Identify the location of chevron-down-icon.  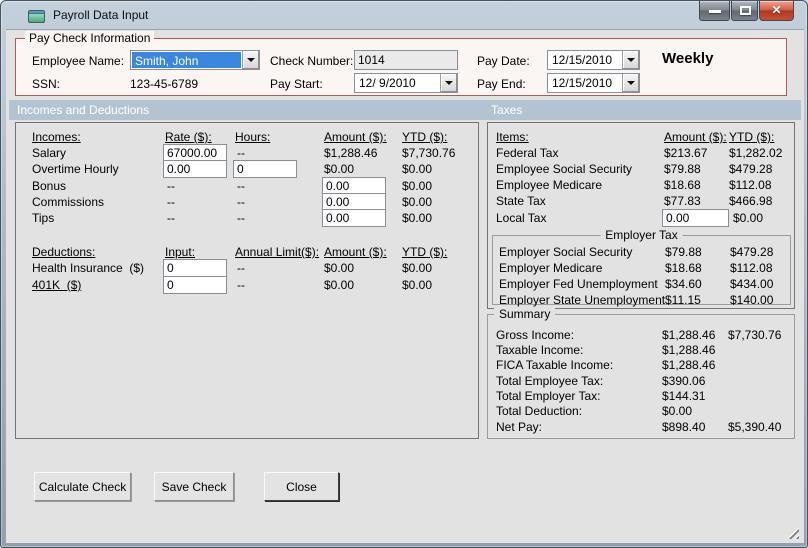
(631, 83).